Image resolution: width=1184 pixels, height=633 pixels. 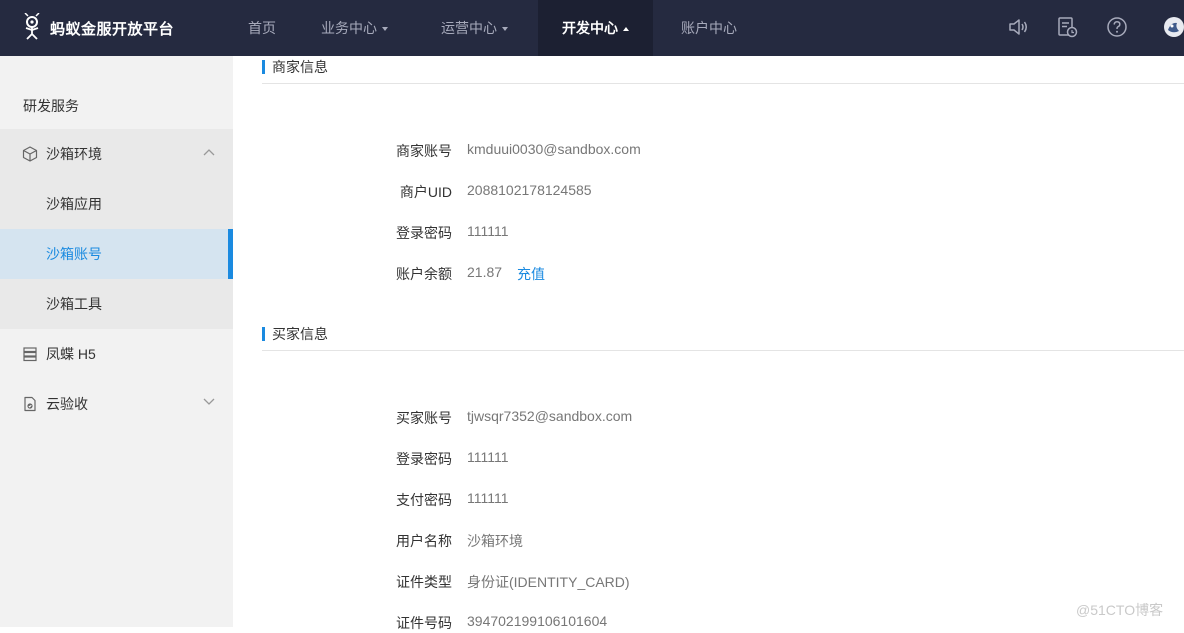 I want to click on sidebar-heading: 研发服务, so click(x=51, y=106).